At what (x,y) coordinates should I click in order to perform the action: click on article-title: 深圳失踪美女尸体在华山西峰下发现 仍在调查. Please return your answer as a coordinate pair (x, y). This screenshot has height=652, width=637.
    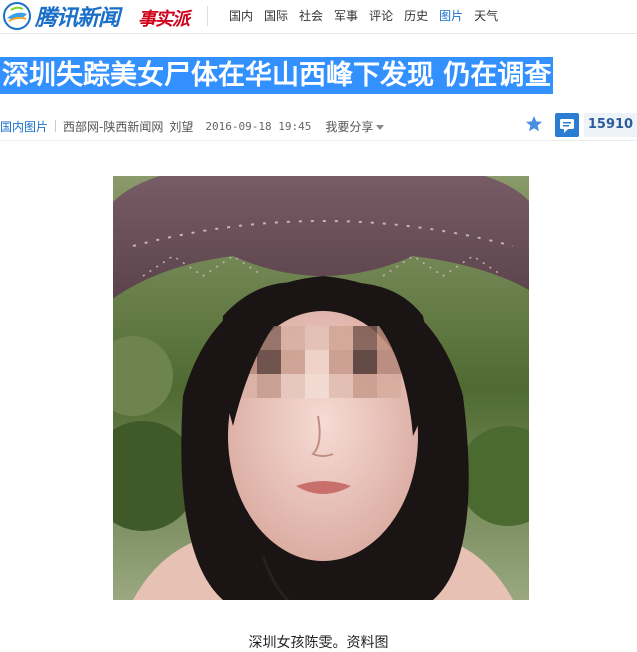
    Looking at the image, I should click on (277, 75).